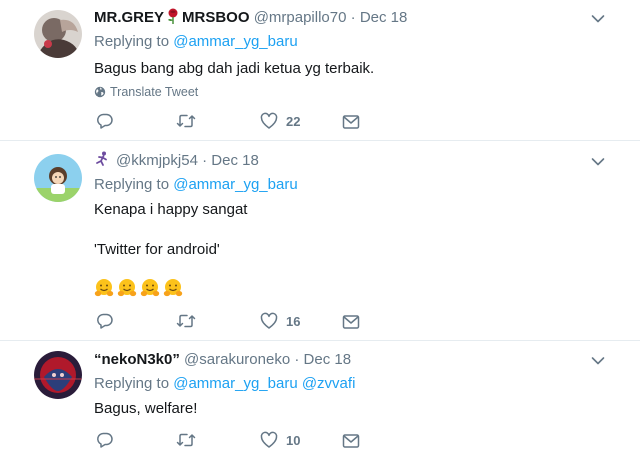  Describe the element at coordinates (154, 92) in the screenshot. I see `translate-label: Translate Tweet` at that location.